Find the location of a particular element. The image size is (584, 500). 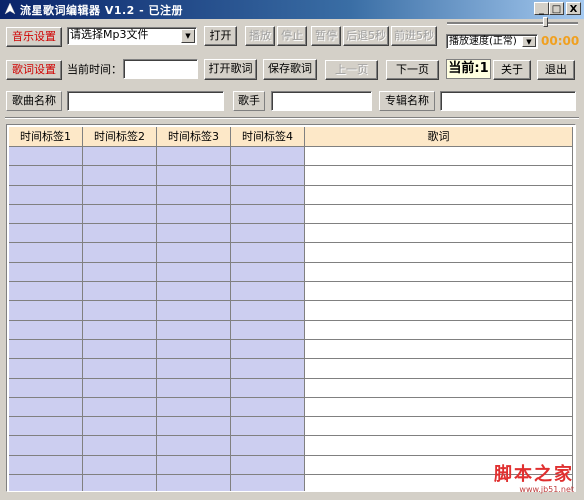

play-button: 播放 is located at coordinates (260, 36).